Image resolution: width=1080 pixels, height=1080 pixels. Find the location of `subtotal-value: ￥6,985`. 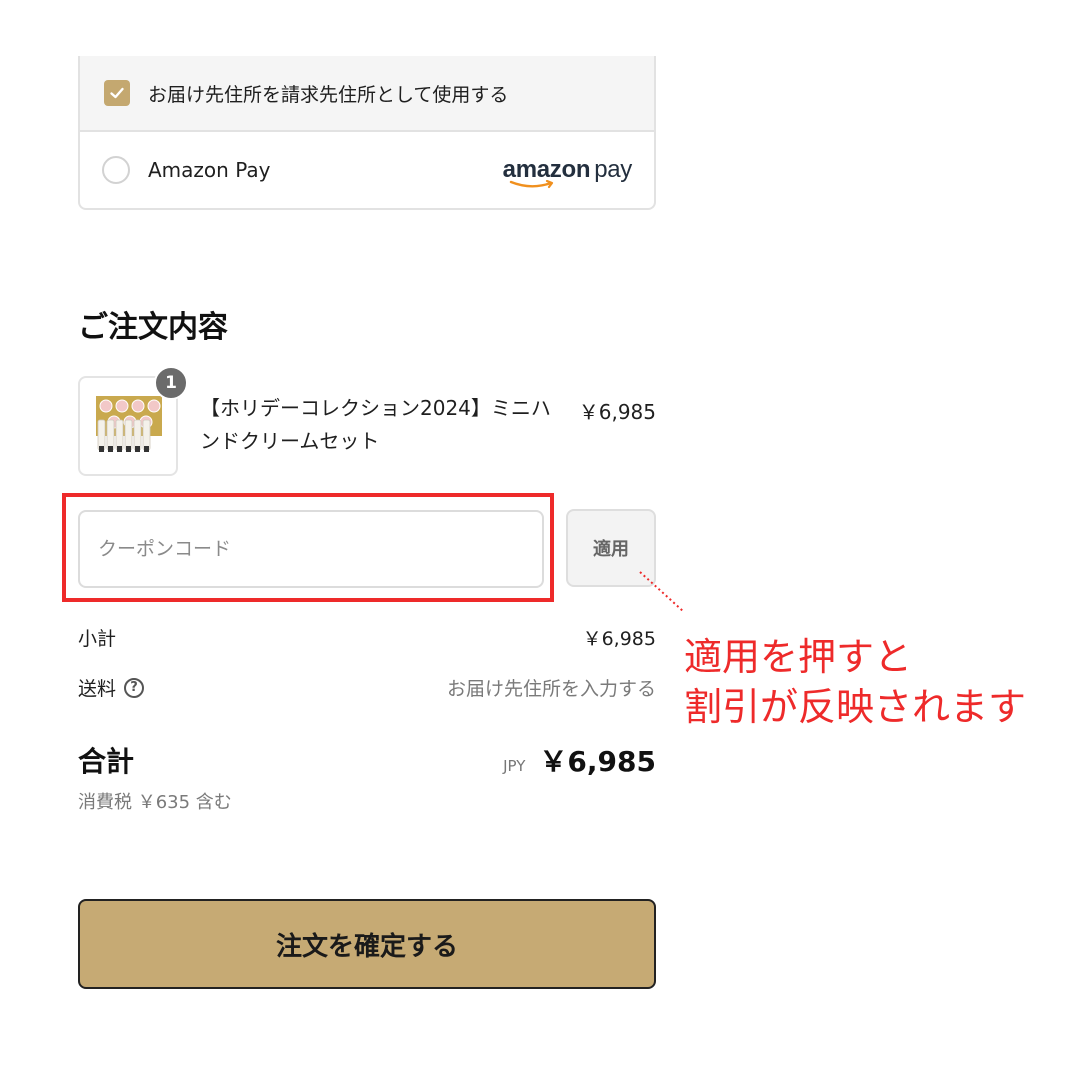

subtotal-value: ￥6,985 is located at coordinates (619, 639).